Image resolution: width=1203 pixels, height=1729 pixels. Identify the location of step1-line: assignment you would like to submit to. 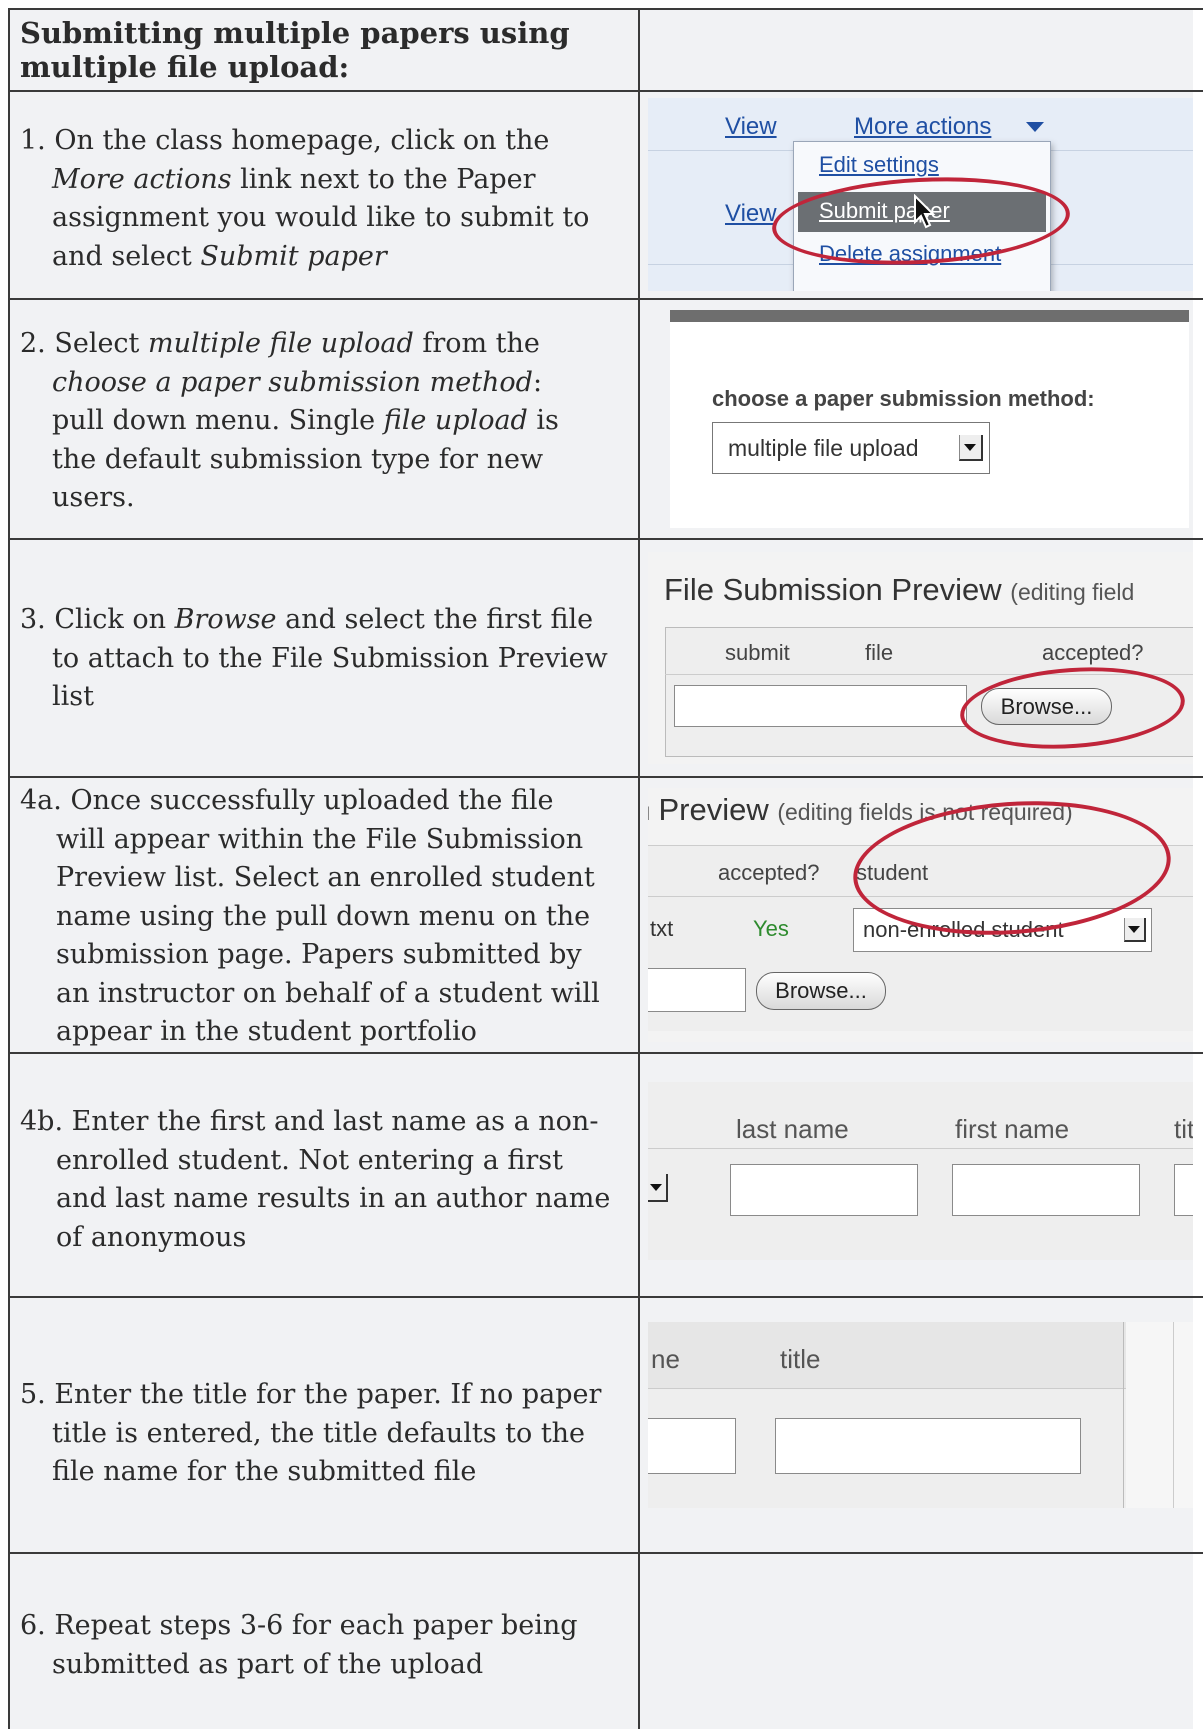
(321, 217).